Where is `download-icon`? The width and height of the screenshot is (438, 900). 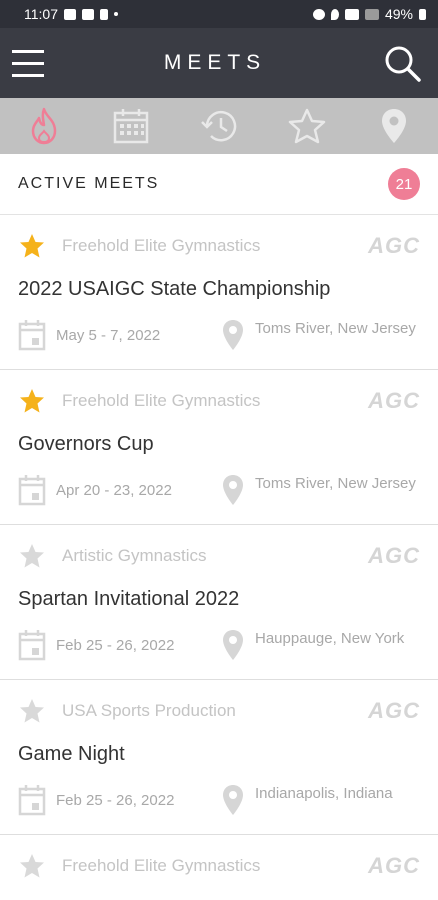 download-icon is located at coordinates (104, 14).